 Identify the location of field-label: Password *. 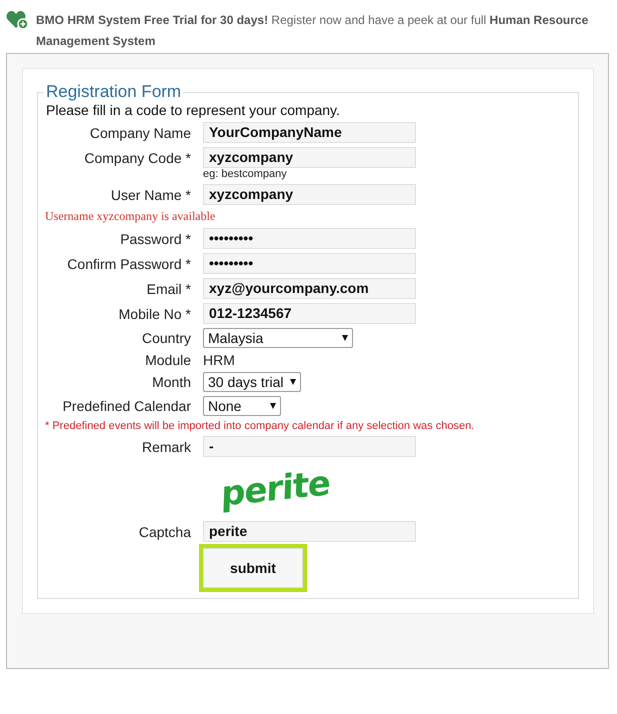
(155, 238).